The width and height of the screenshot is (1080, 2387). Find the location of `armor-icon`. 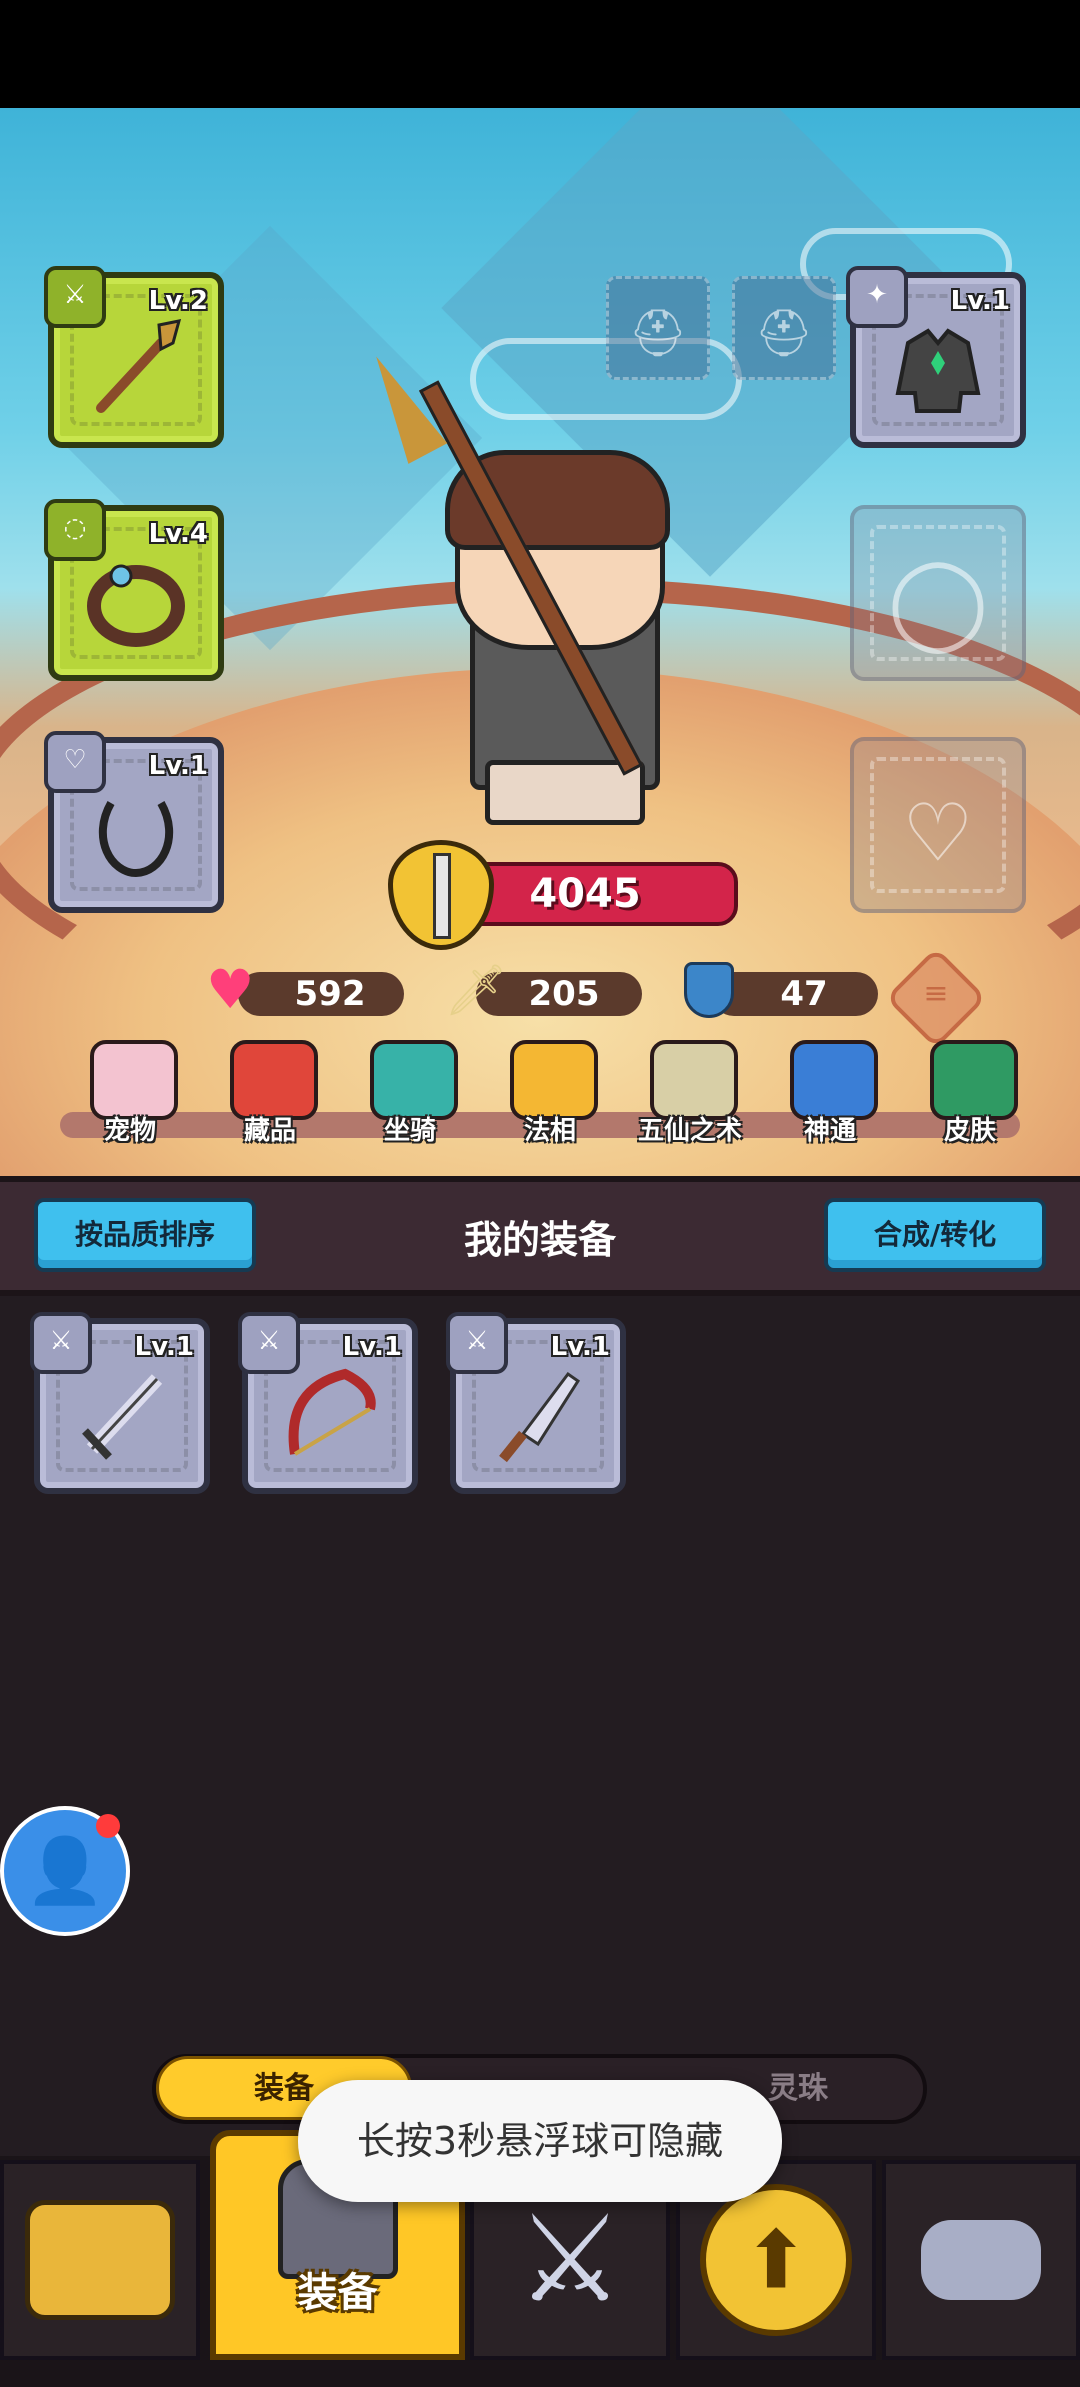

armor-icon is located at coordinates (938, 371).